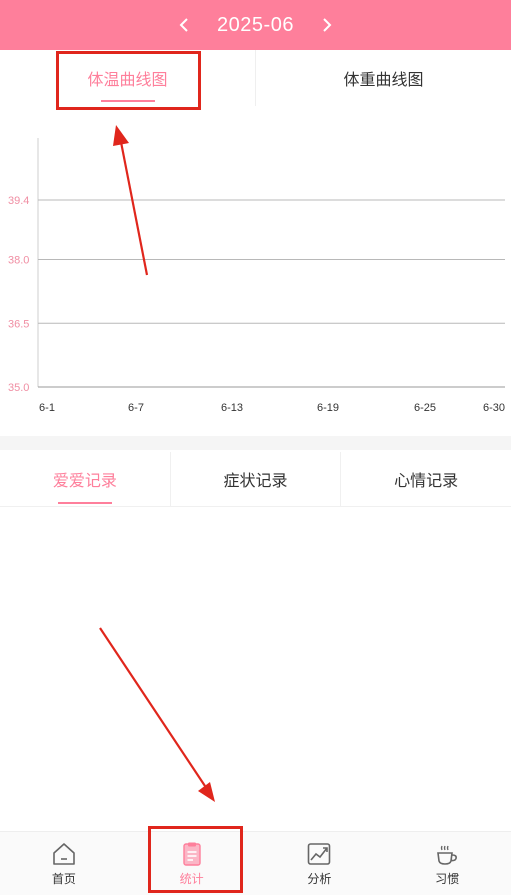 The image size is (511, 895). I want to click on x-tick-label: 6-30, so click(494, 408).